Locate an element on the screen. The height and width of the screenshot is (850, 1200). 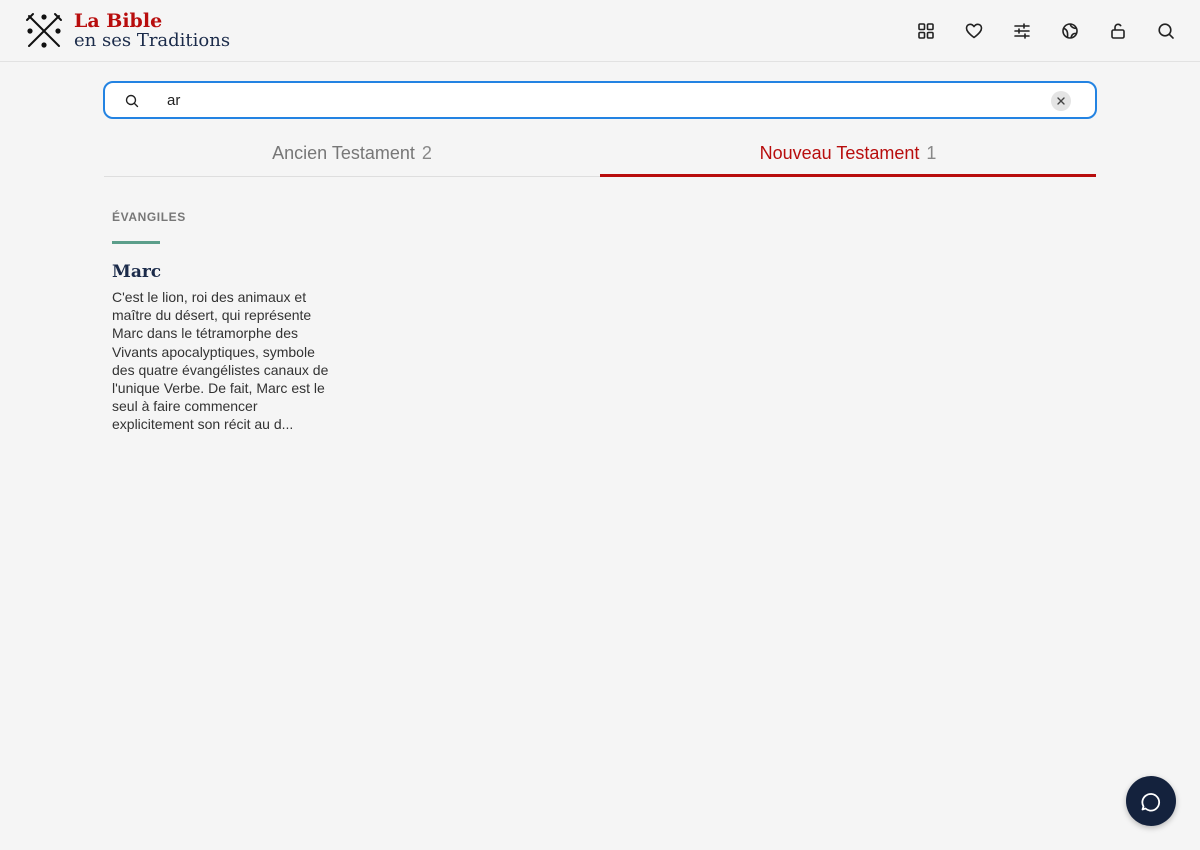
tab-label: Nouveau Testament is located at coordinates (839, 152).